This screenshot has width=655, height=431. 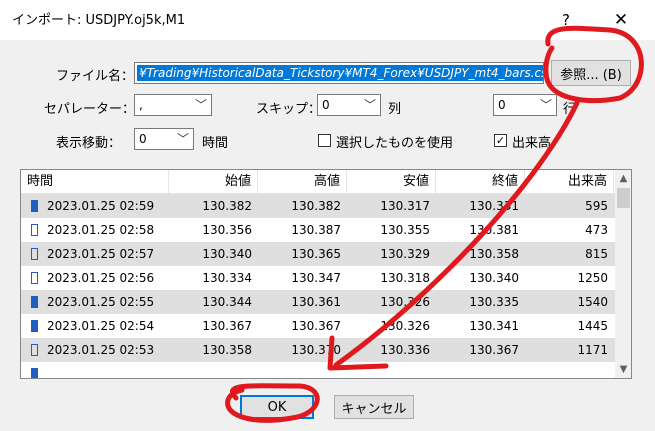 What do you see at coordinates (227, 278) in the screenshot?
I see `cell-open: 130.334` at bounding box center [227, 278].